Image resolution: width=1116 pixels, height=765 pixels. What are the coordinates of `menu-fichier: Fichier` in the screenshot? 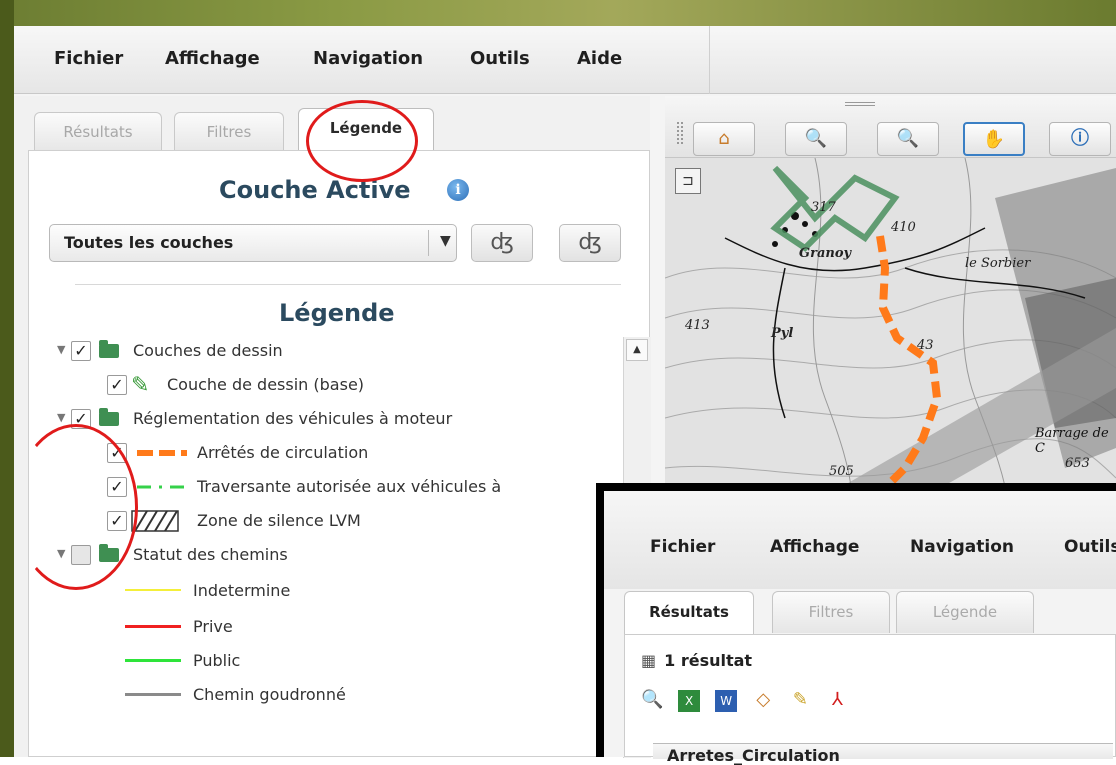 It's located at (88, 58).